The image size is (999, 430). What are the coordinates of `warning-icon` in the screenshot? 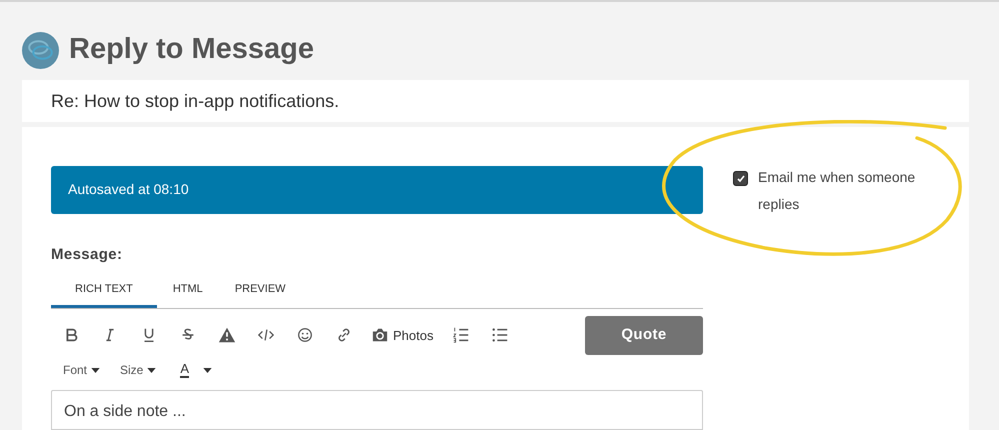 It's located at (227, 335).